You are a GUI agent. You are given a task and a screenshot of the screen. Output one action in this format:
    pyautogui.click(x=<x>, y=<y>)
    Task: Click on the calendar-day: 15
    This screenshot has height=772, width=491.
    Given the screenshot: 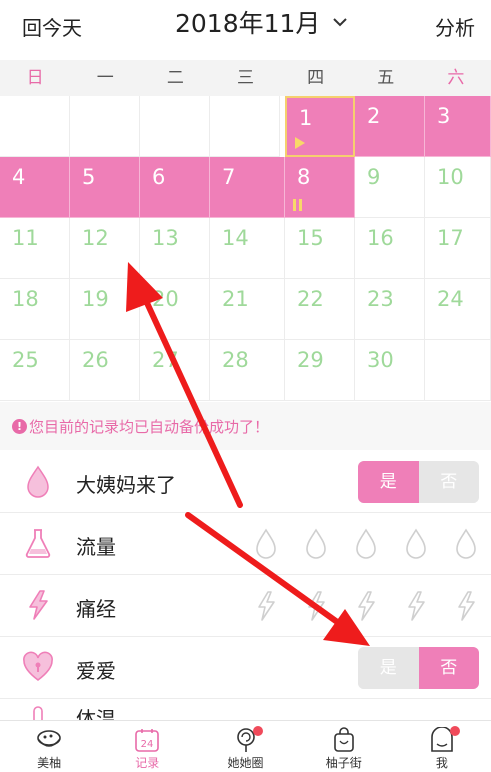 What is the action you would take?
    pyautogui.click(x=320, y=248)
    